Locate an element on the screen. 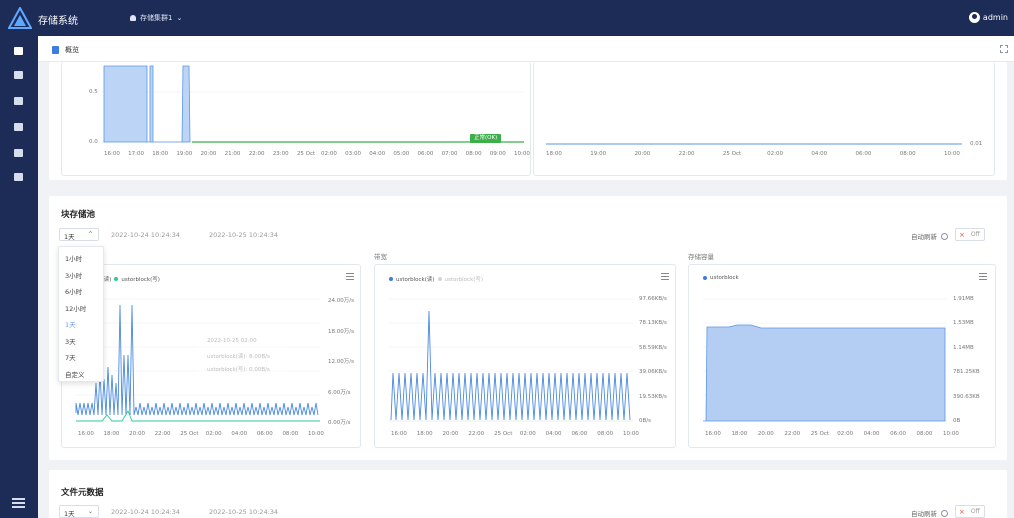 This screenshot has width=1014, height=518. range-option: 1小时 is located at coordinates (73, 258).